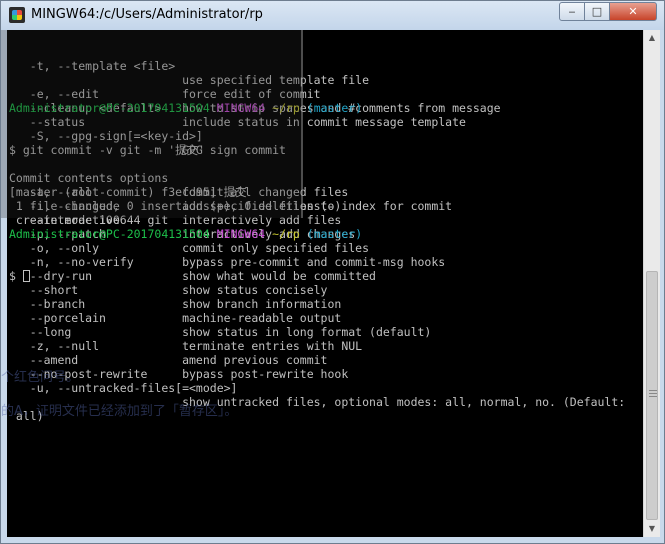 Image resolution: width=665 pixels, height=544 pixels. Describe the element at coordinates (147, 14) in the screenshot. I see `window-title: MINGW64:/c/Users/Administrator/rp` at that location.